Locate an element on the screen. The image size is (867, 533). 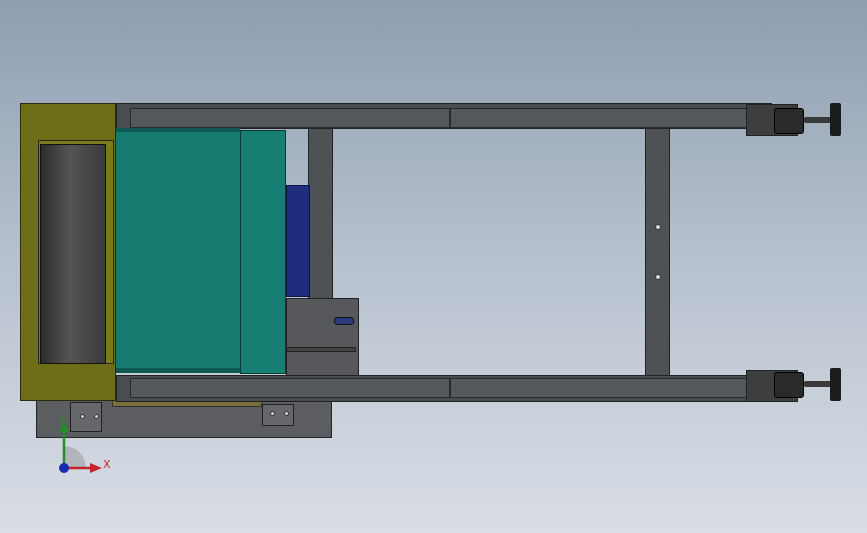
bottom-rail-inner-right is located at coordinates (600, 388).